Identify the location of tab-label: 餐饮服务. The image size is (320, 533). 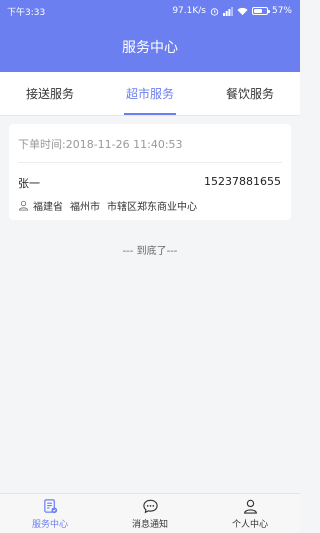
(249, 94).